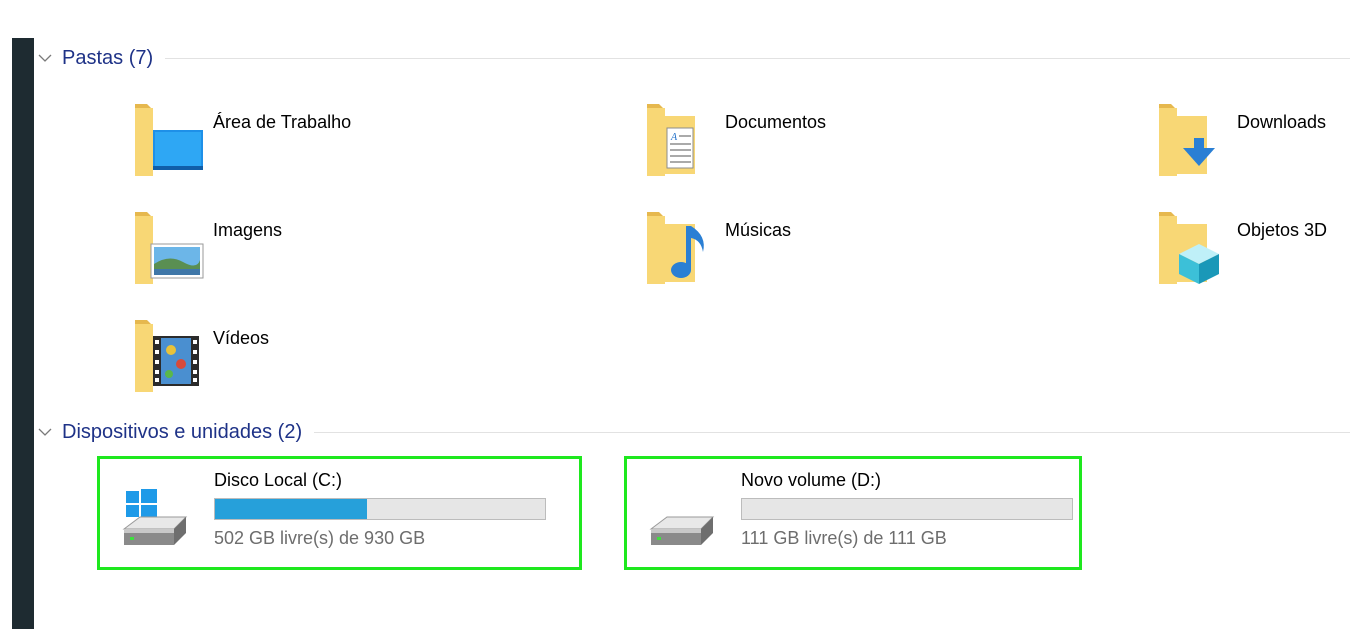 The width and height of the screenshot is (1350, 629). What do you see at coordinates (811, 480) in the screenshot?
I see `drive-name: Novo volume (D:)` at bounding box center [811, 480].